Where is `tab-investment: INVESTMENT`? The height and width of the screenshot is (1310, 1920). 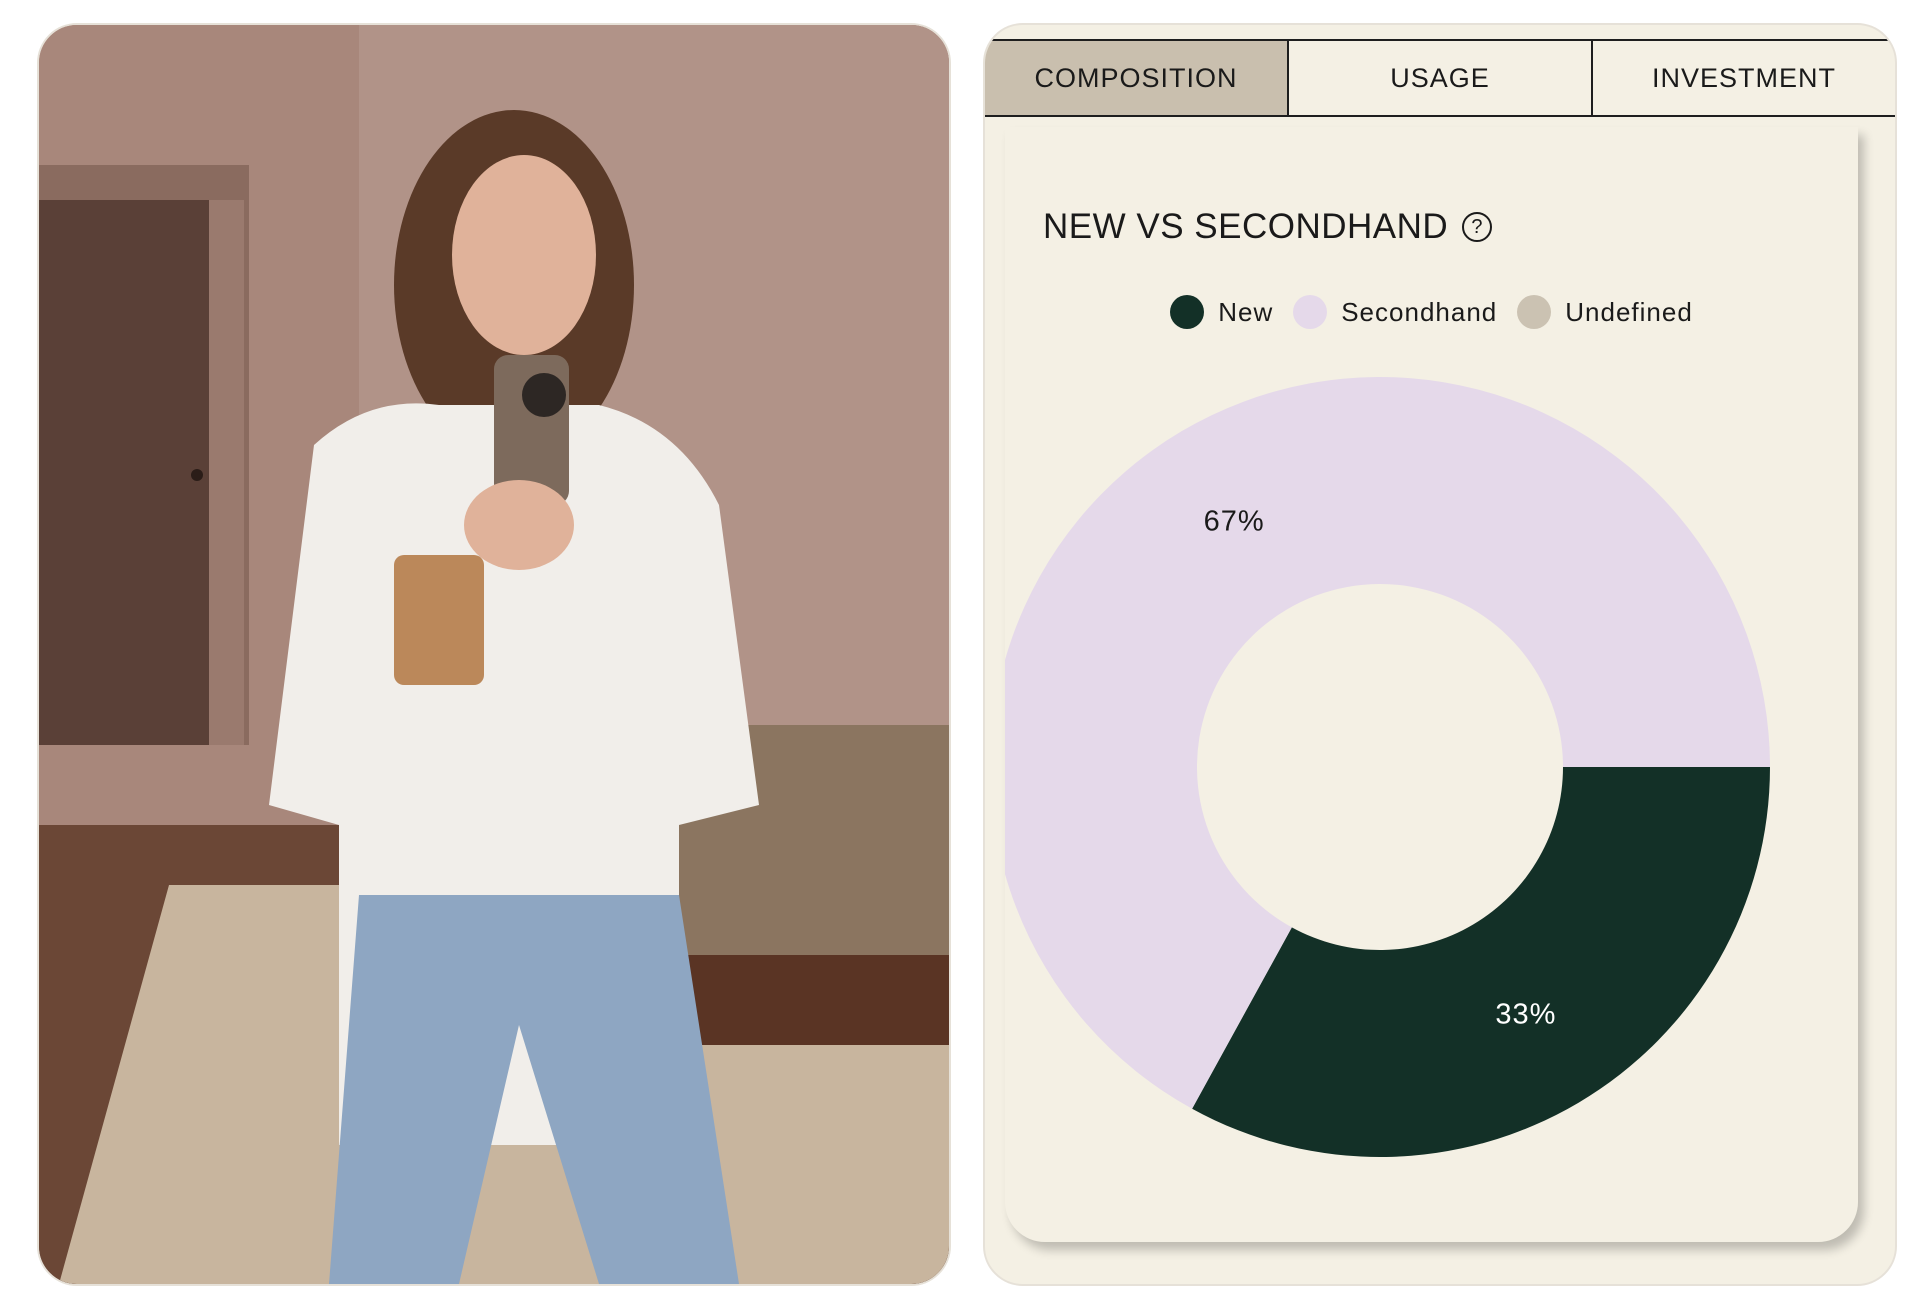 tab-investment: INVESTMENT is located at coordinates (1744, 78).